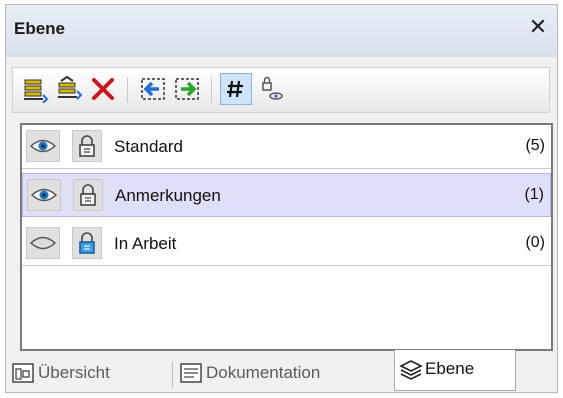 This screenshot has width=563, height=398. I want to click on layer-object-count: (5), so click(535, 145).